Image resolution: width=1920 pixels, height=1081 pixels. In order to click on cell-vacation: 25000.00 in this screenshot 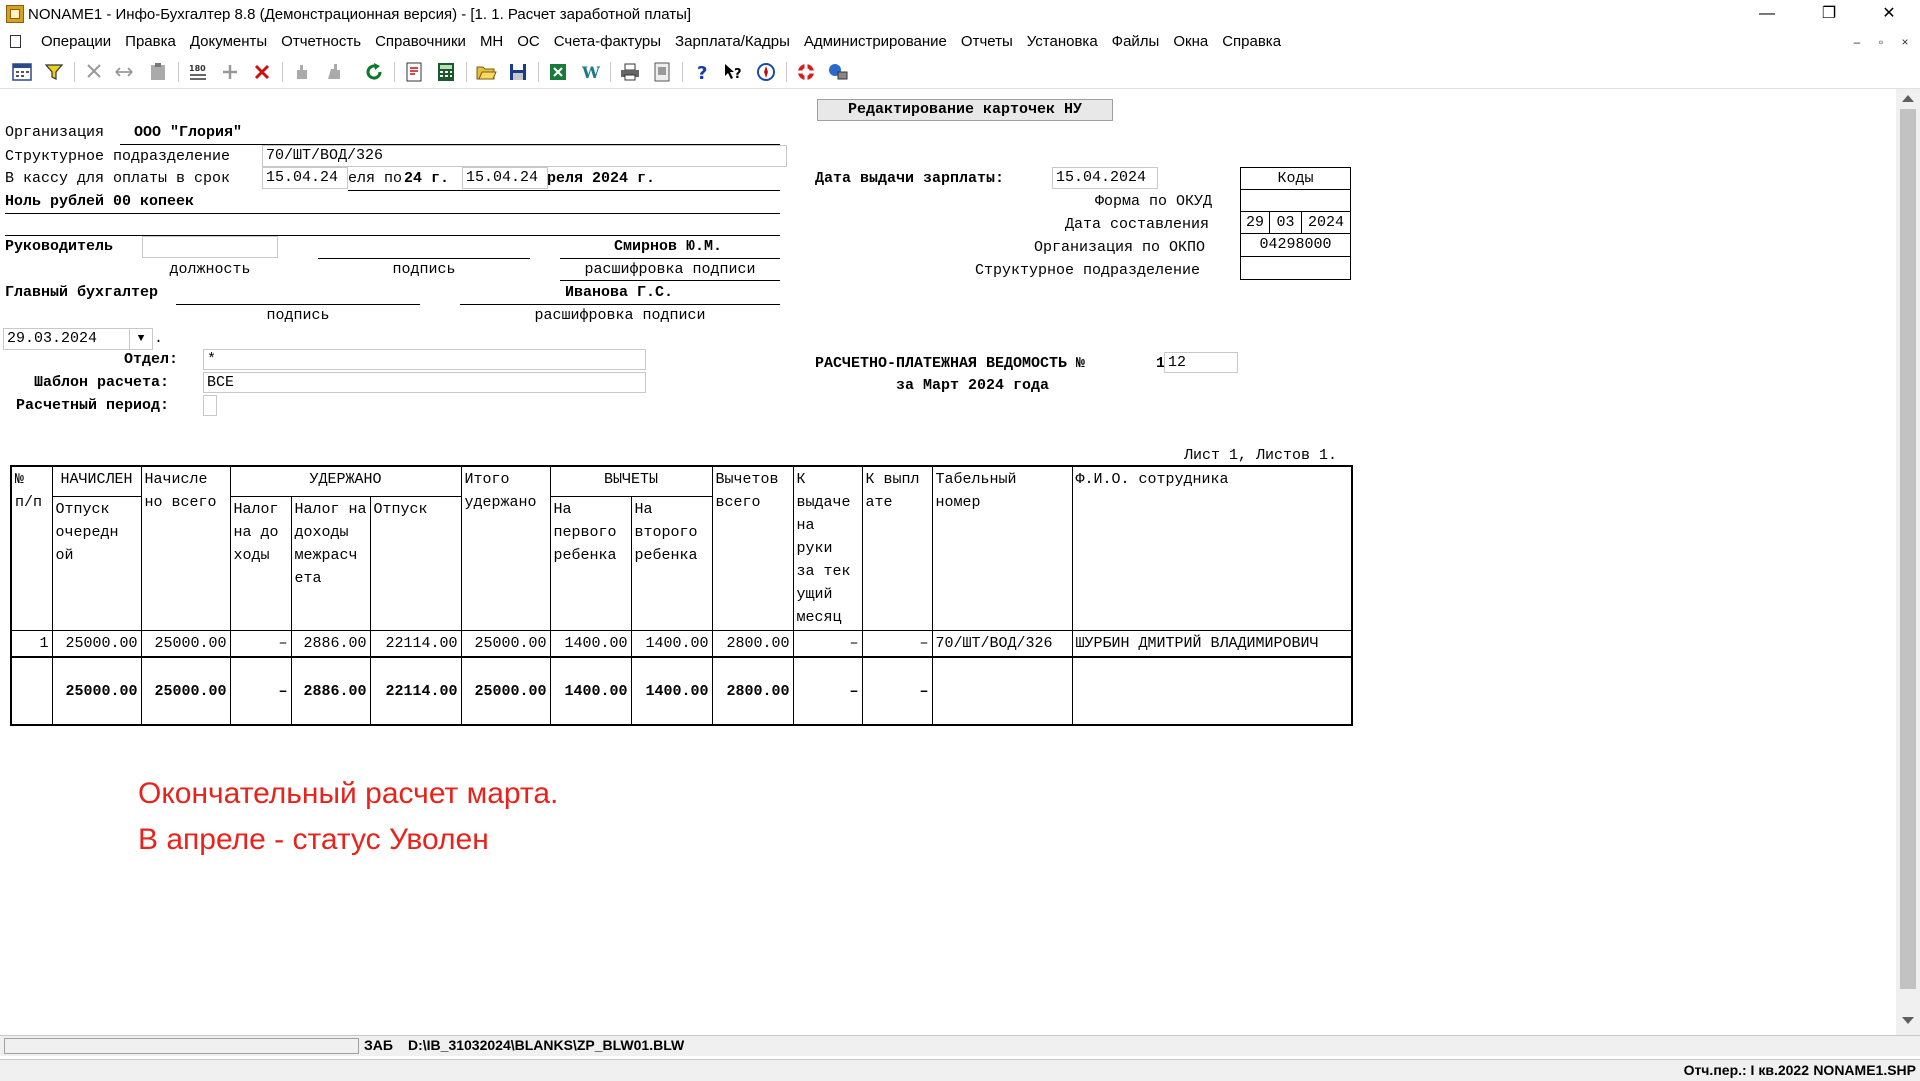, I will do `click(96, 644)`.